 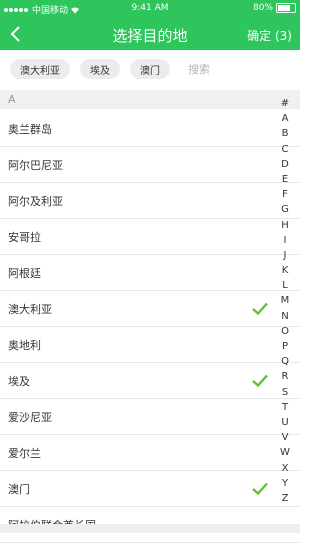 What do you see at coordinates (285, 316) in the screenshot?
I see `index-letter: N` at bounding box center [285, 316].